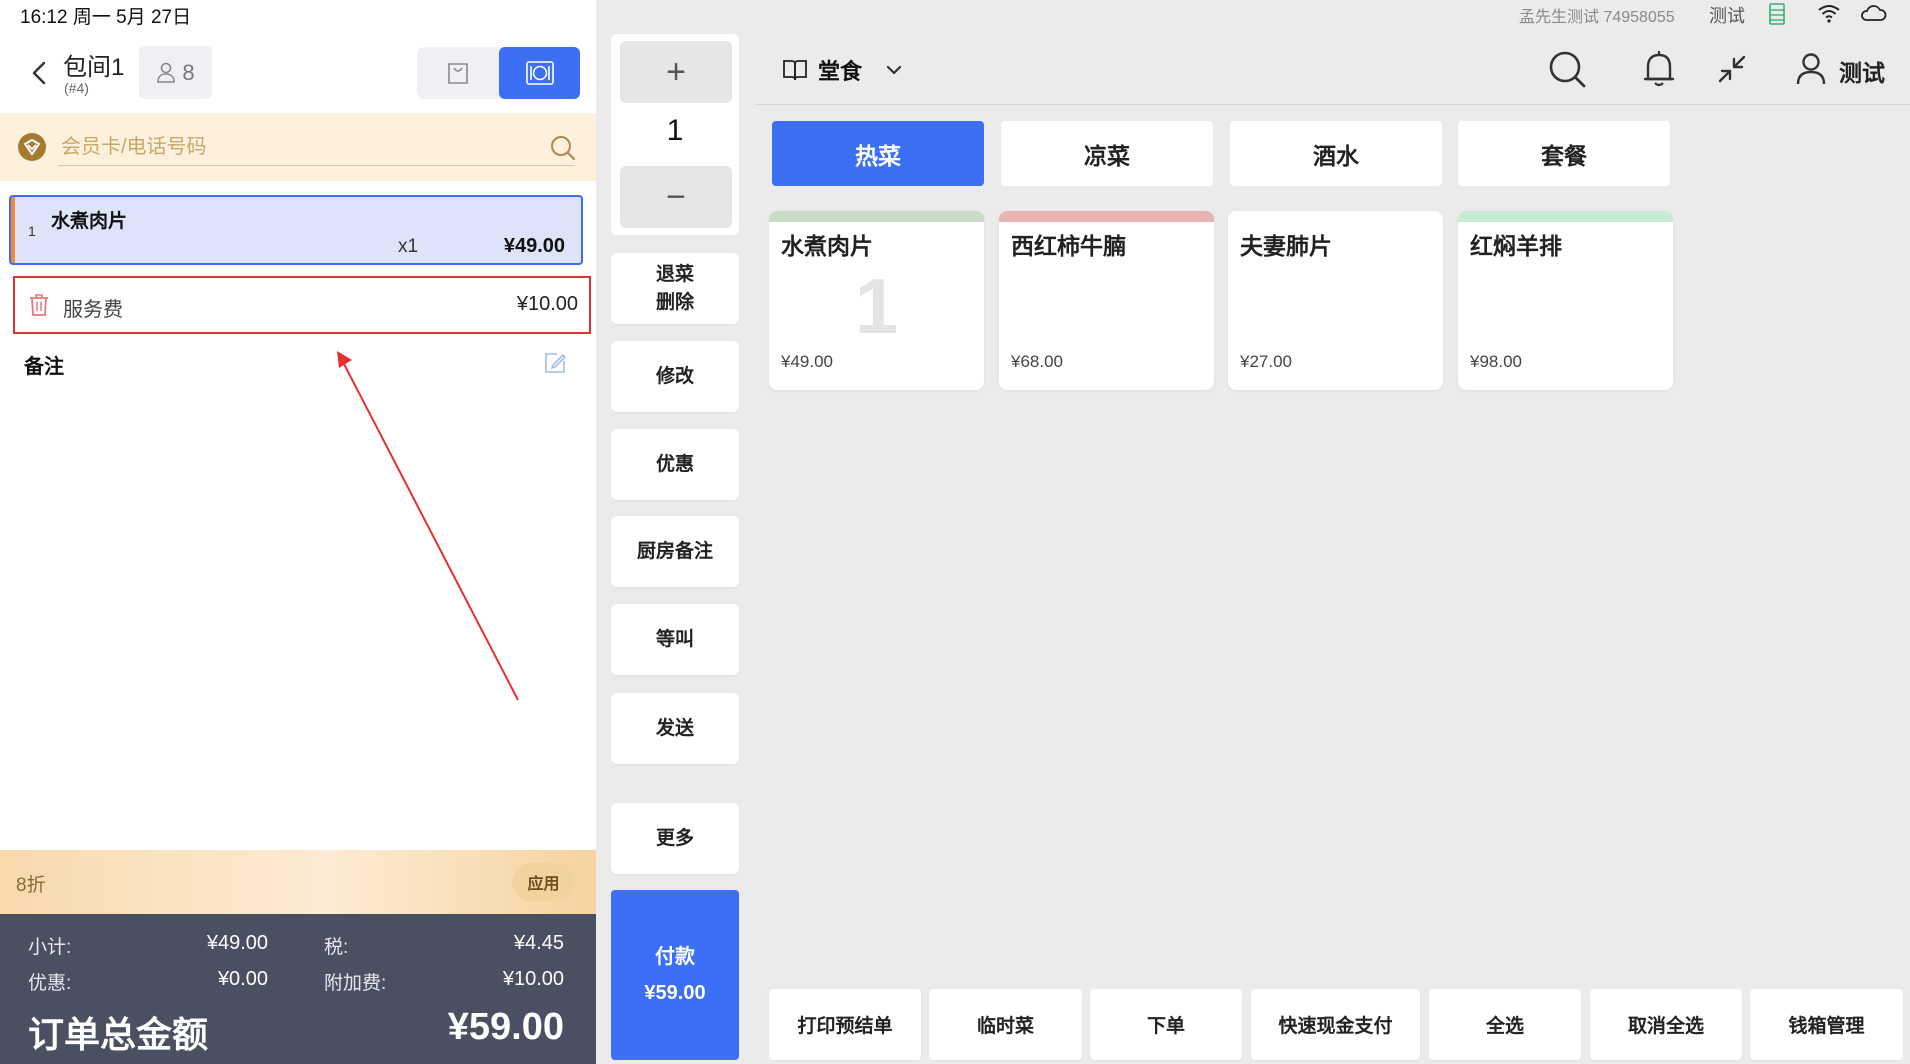  I want to click on menu-item-card: 1 水煮肉片 ¥49.00, so click(876, 300).